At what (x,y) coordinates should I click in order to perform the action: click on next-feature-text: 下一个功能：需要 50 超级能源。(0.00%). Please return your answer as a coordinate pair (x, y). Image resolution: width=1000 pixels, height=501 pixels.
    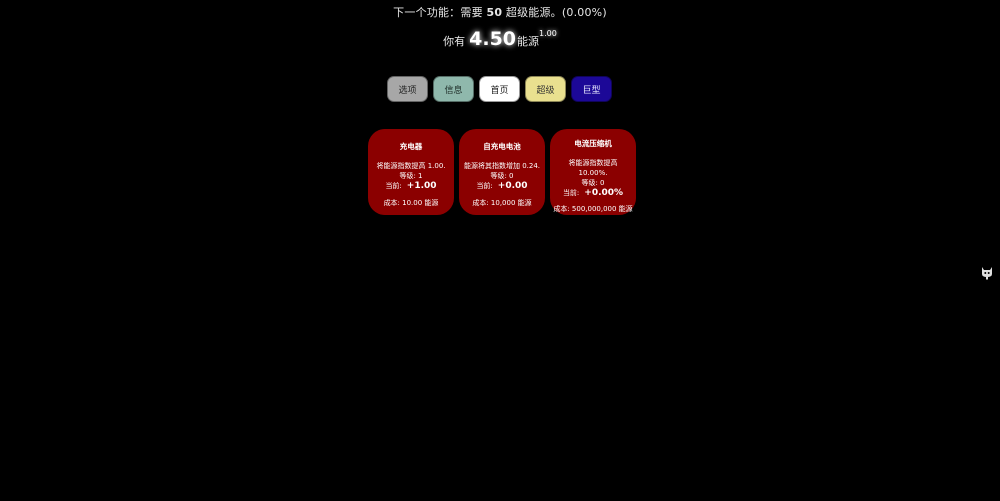
    Looking at the image, I should click on (500, 12).